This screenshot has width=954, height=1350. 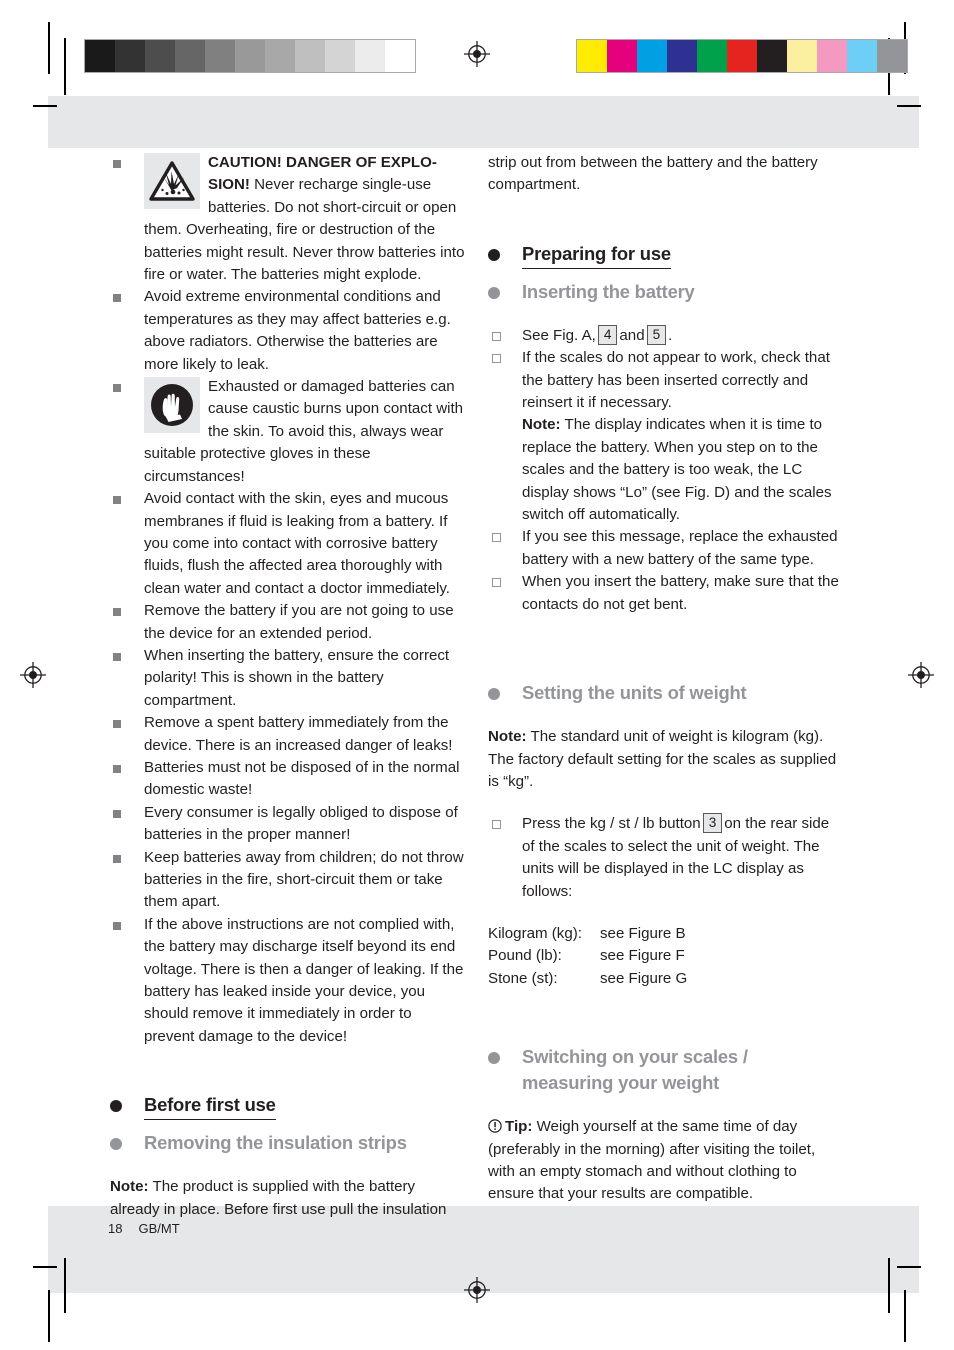 I want to click on heading-text: Removing the insulation strips, so click(x=275, y=1143).